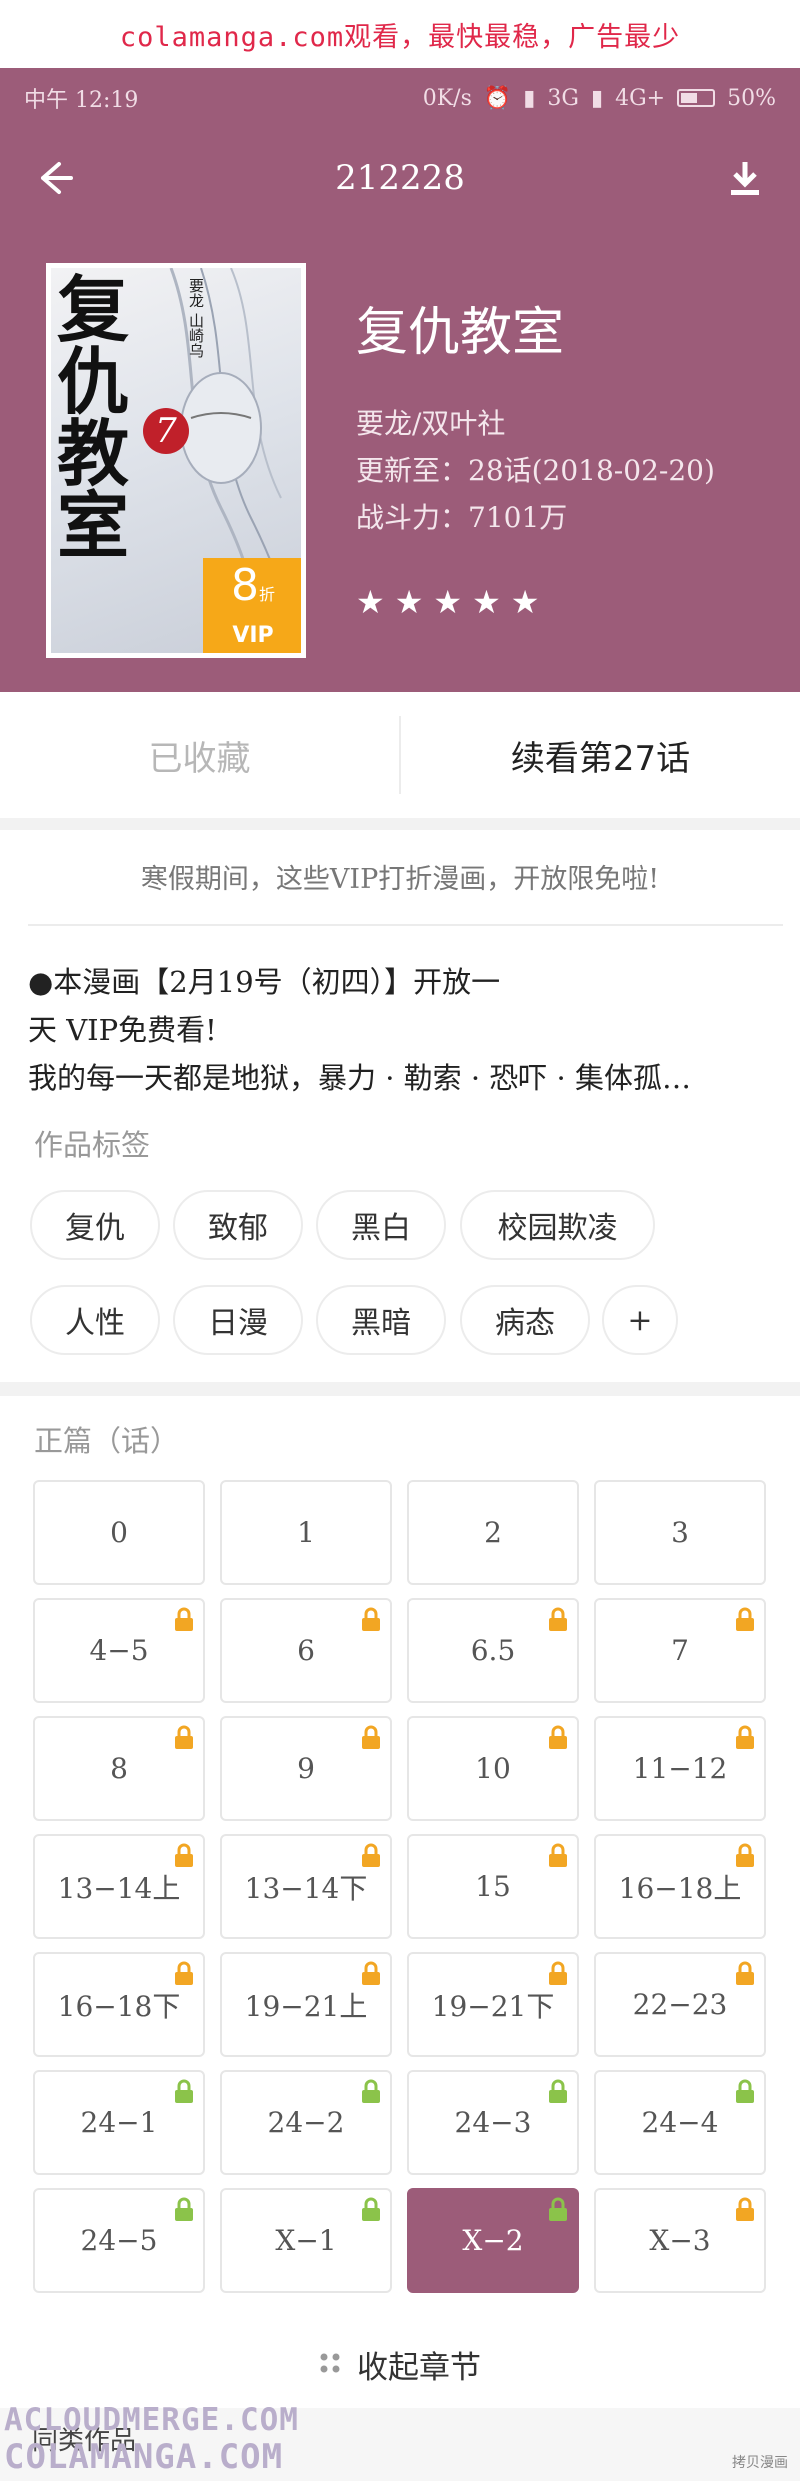 The height and width of the screenshot is (2481, 800). Describe the element at coordinates (253, 635) in the screenshot. I see `cover-vip-label: VIP` at that location.